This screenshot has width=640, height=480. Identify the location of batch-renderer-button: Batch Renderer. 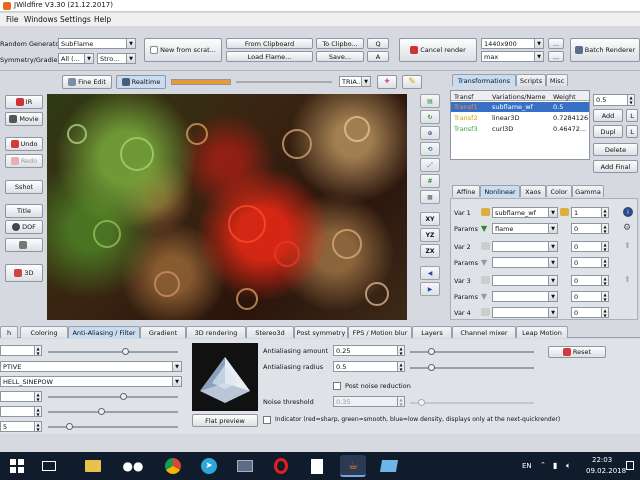
(605, 50).